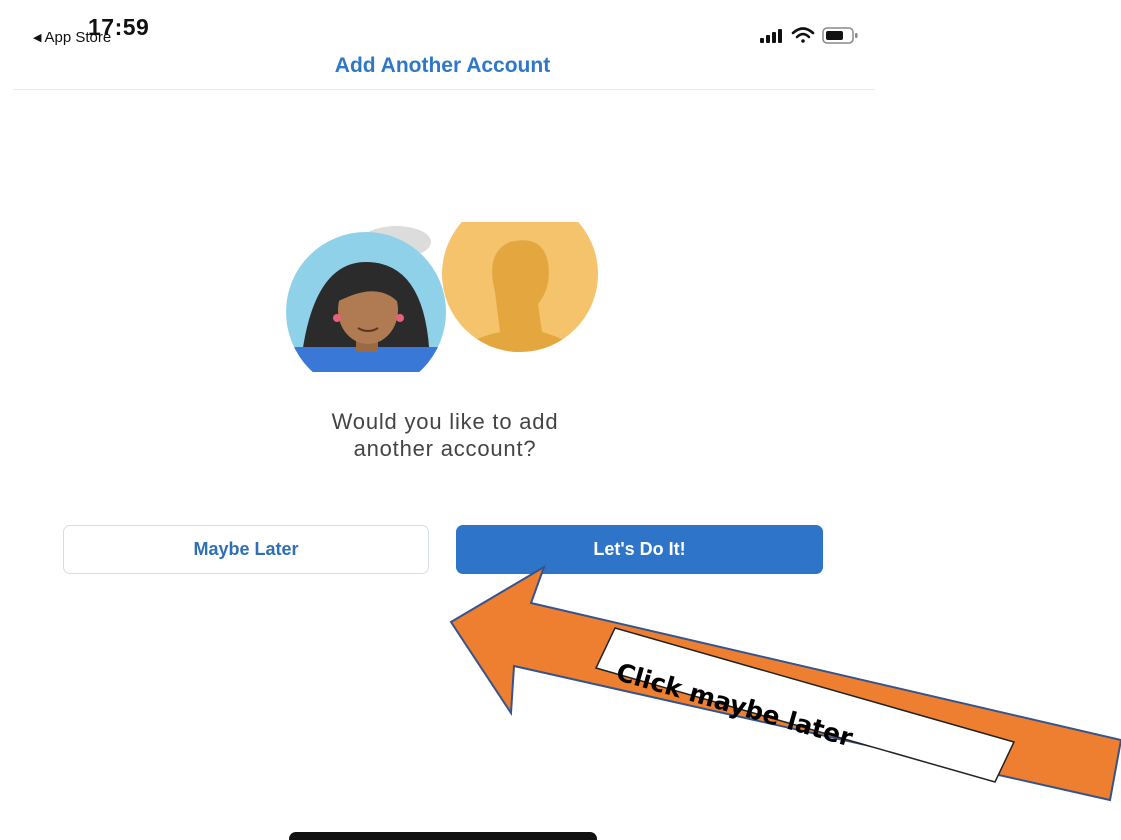 This screenshot has width=1121, height=840. Describe the element at coordinates (442, 297) in the screenshot. I see `accounts-illustration` at that location.